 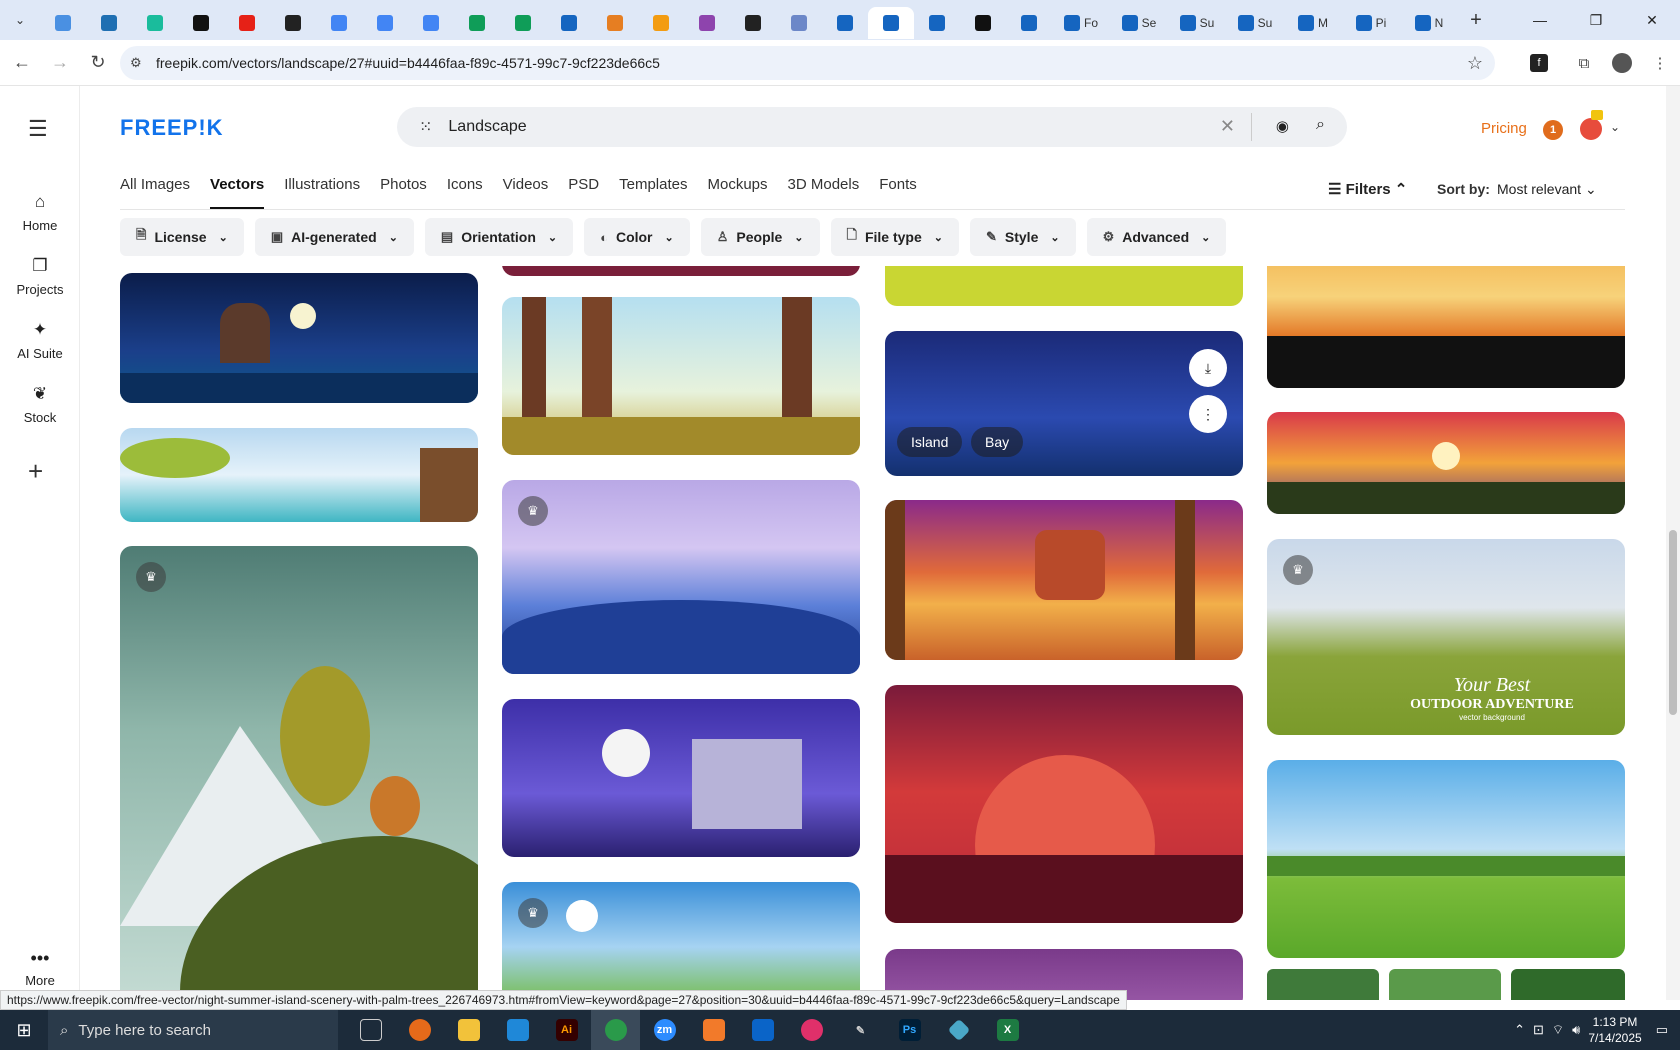 I want to click on new-tab-button: +, so click(x=1476, y=20).